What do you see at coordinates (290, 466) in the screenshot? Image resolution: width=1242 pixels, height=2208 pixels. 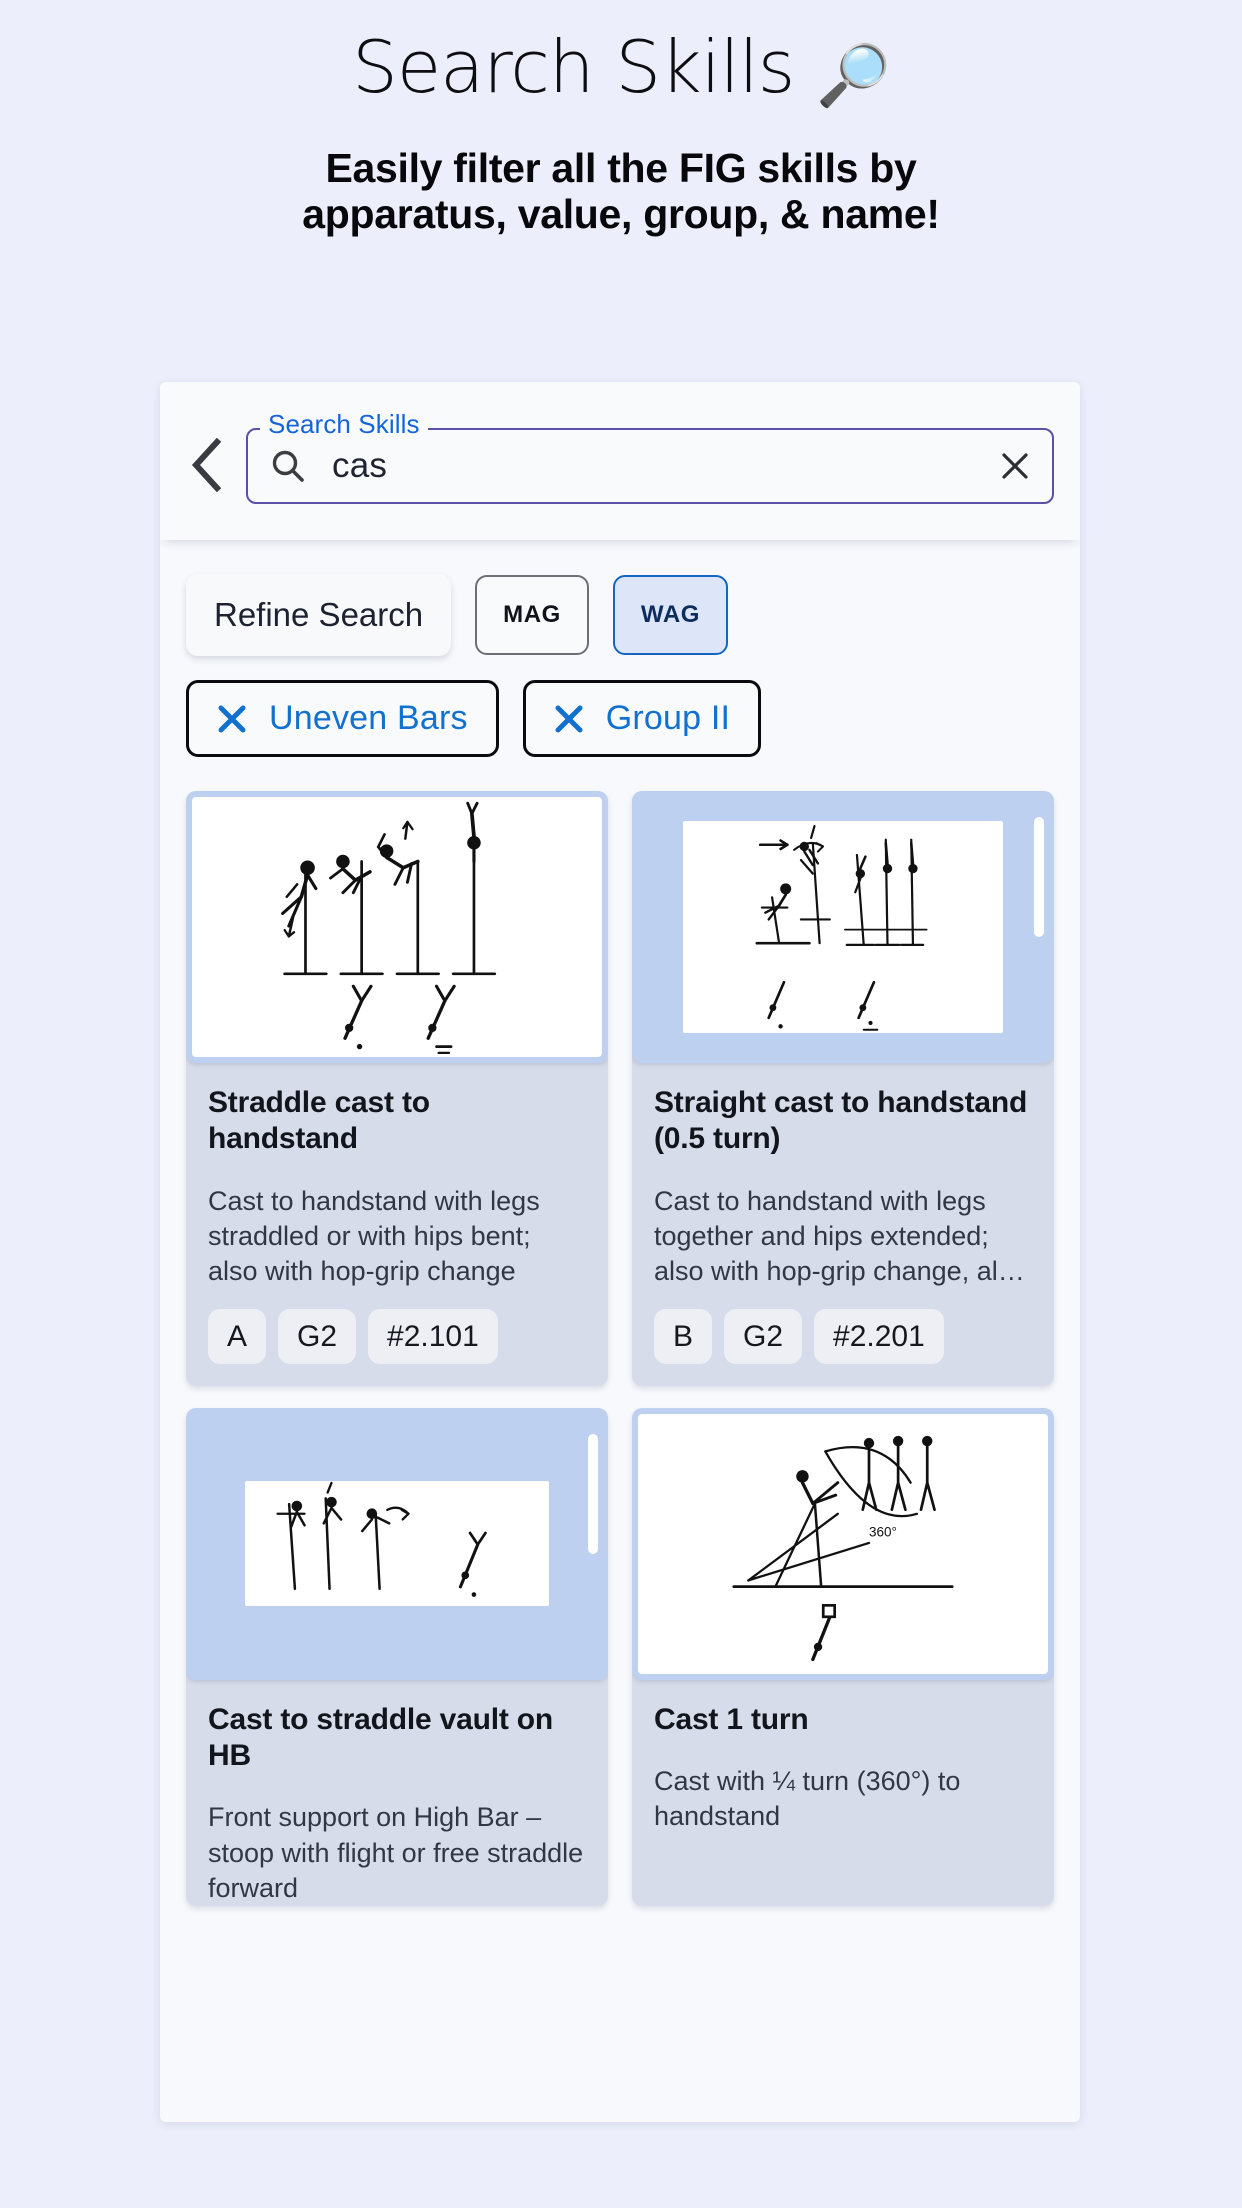 I see `search-icon` at bounding box center [290, 466].